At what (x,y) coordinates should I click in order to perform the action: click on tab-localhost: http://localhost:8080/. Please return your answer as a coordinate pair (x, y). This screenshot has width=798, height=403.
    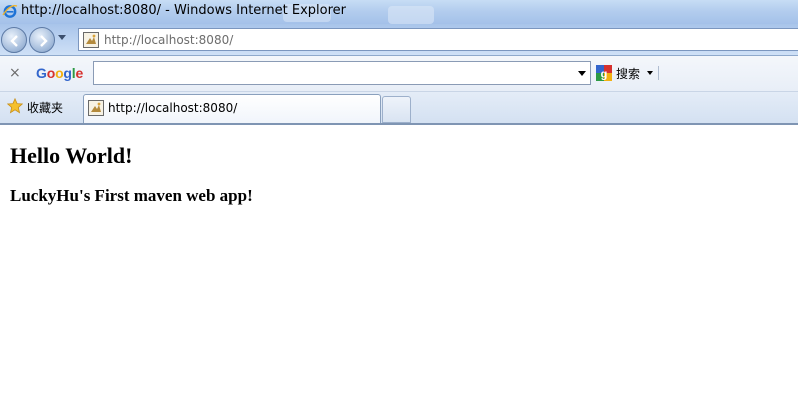
    Looking at the image, I should click on (232, 108).